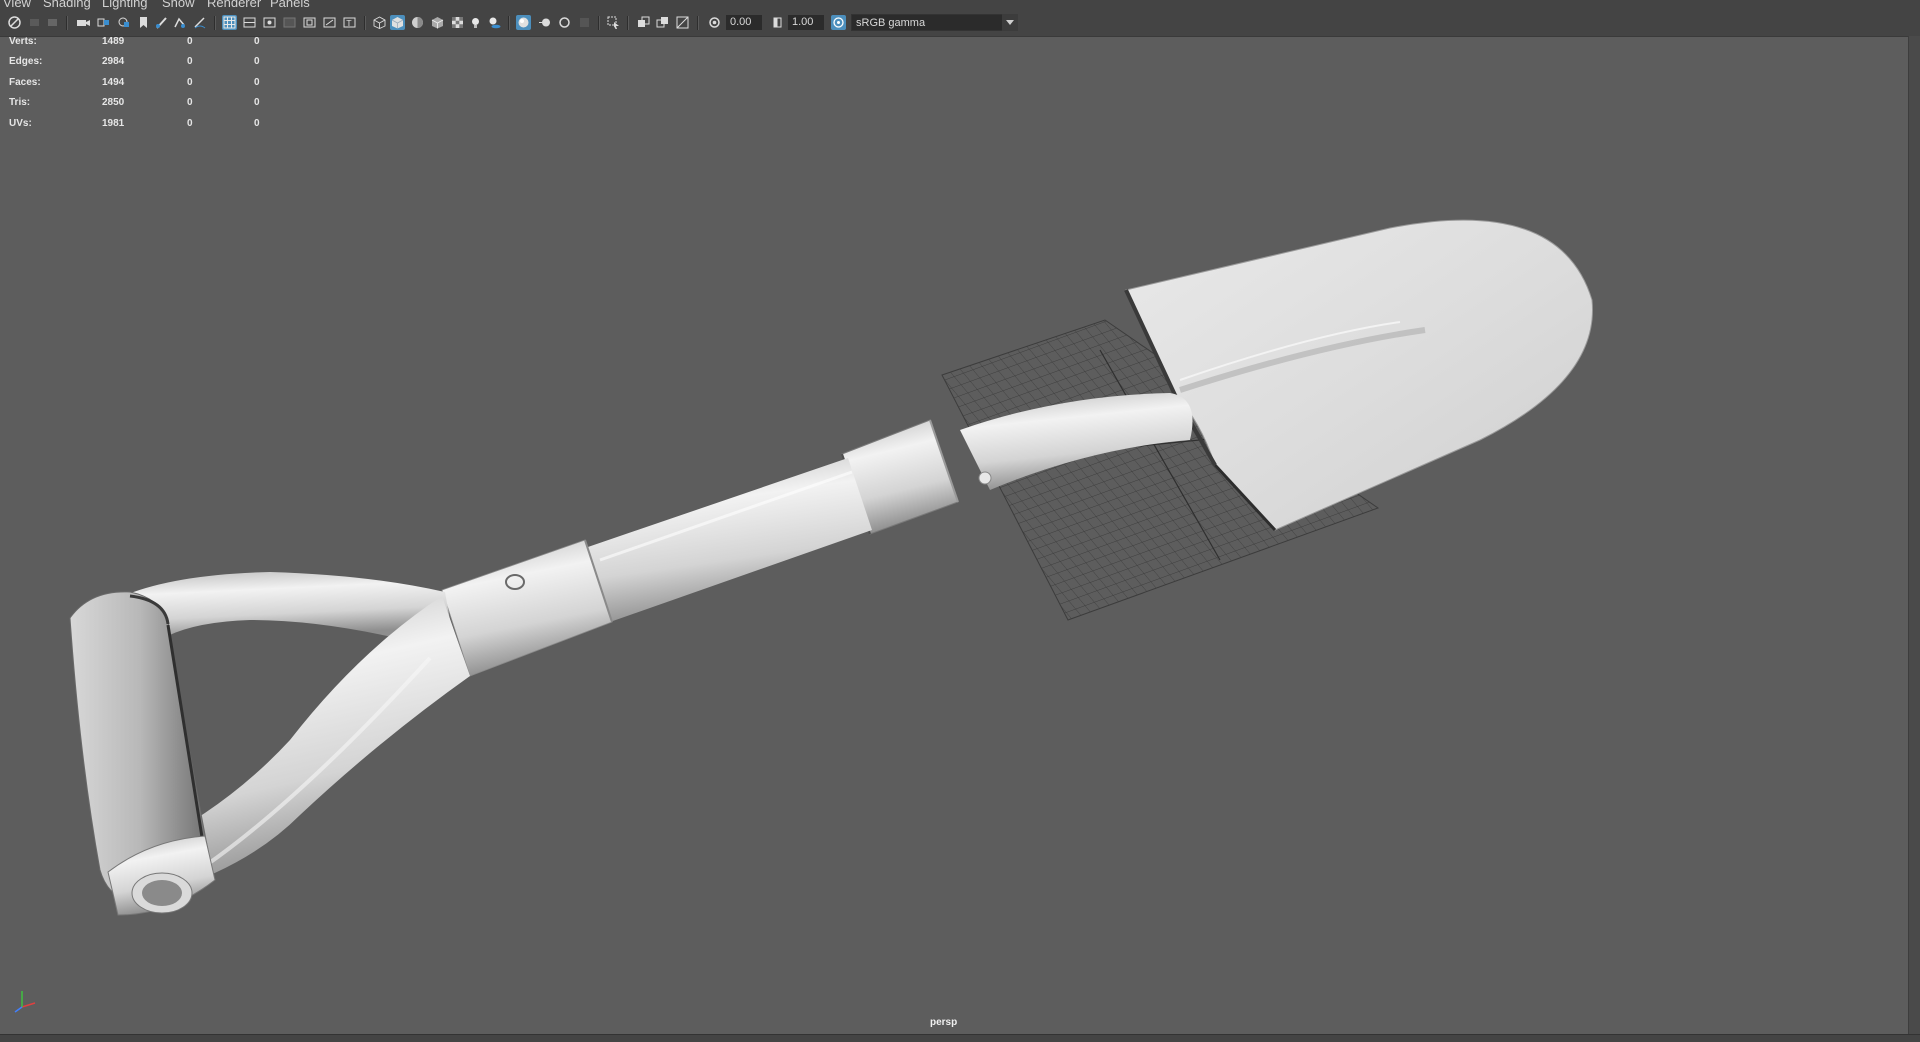  What do you see at coordinates (125, 5) in the screenshot?
I see `menu-lighting: Lighting` at bounding box center [125, 5].